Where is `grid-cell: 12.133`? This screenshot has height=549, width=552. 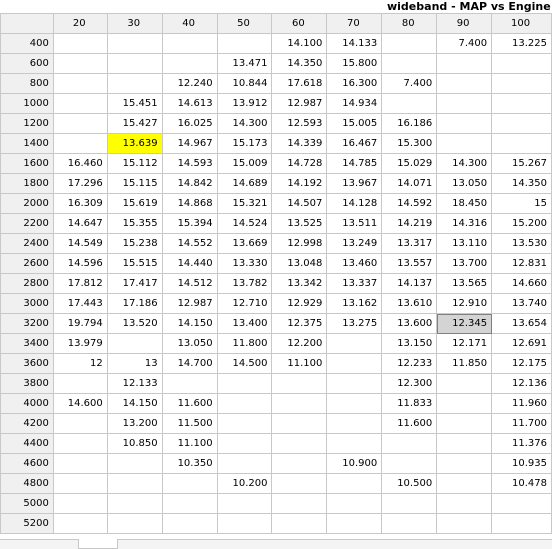
grid-cell: 12.133 is located at coordinates (134, 383).